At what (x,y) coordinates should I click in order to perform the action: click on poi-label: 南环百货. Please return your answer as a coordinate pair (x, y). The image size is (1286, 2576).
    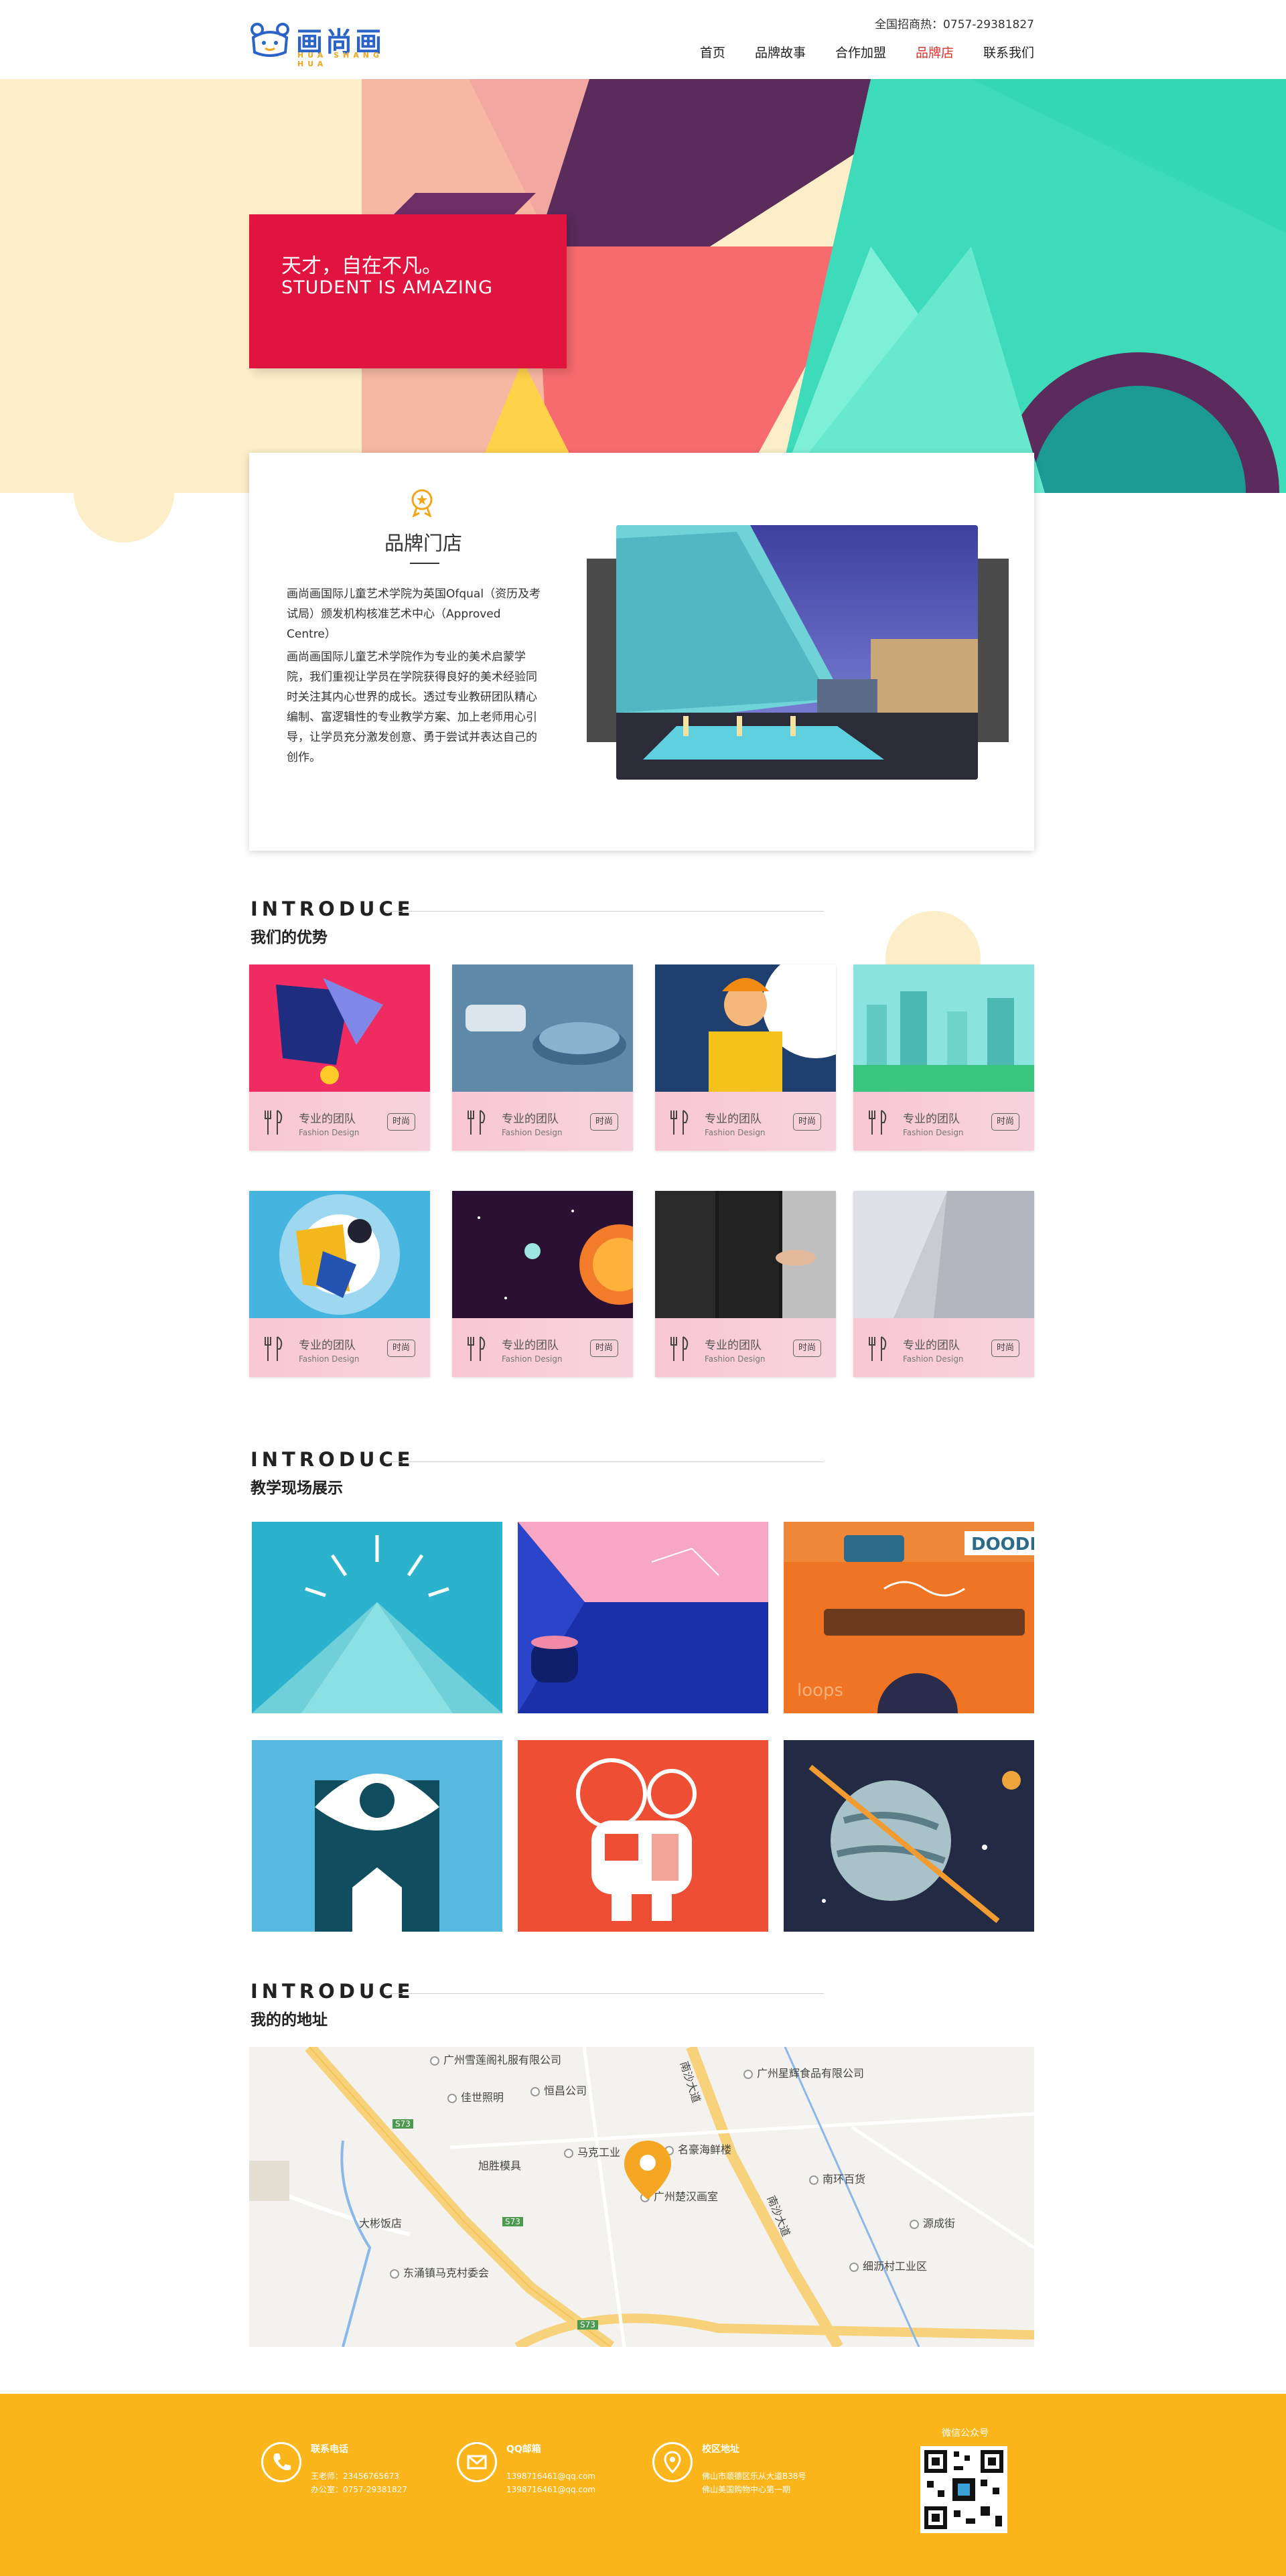
    Looking at the image, I should click on (844, 2179).